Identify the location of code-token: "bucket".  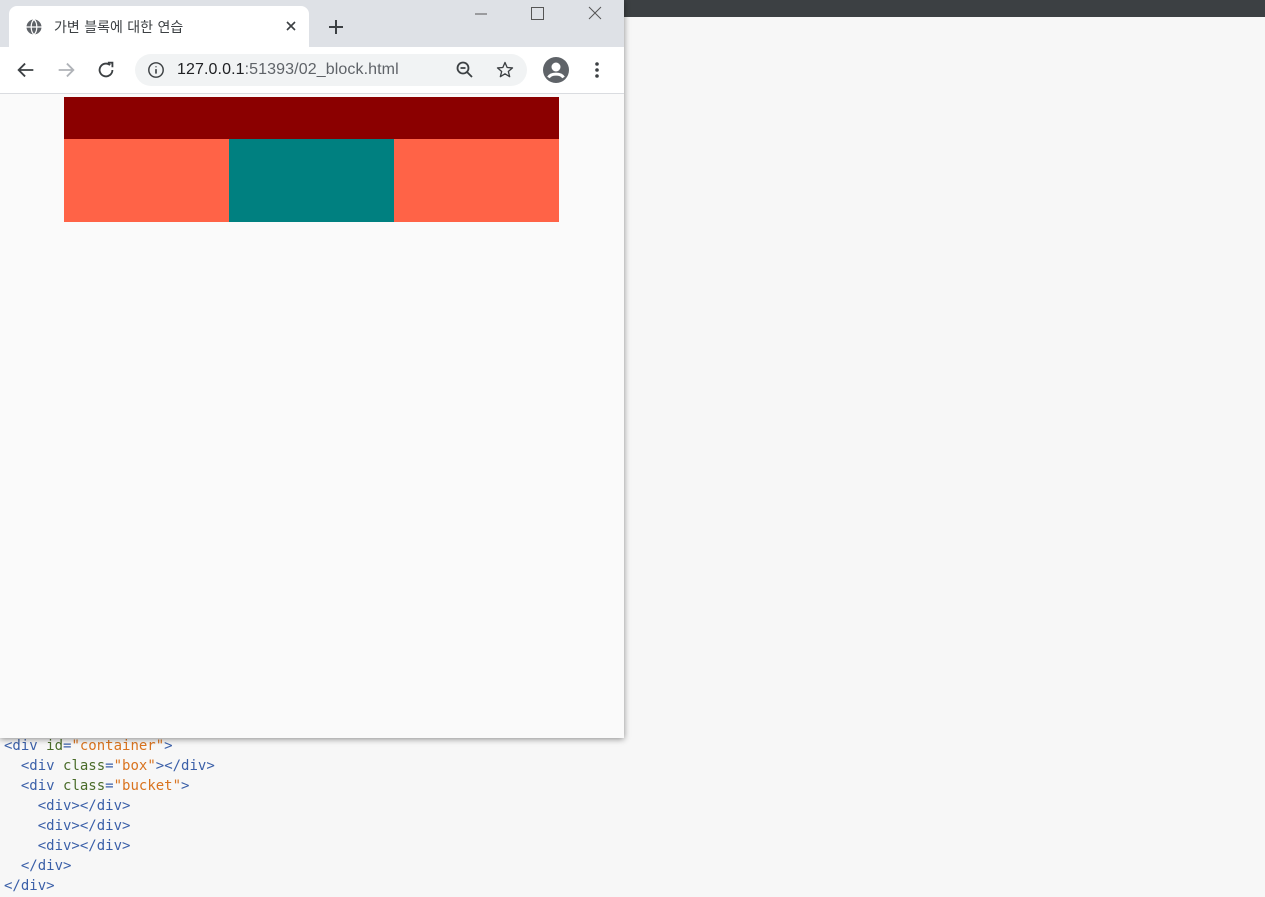
(147, 786).